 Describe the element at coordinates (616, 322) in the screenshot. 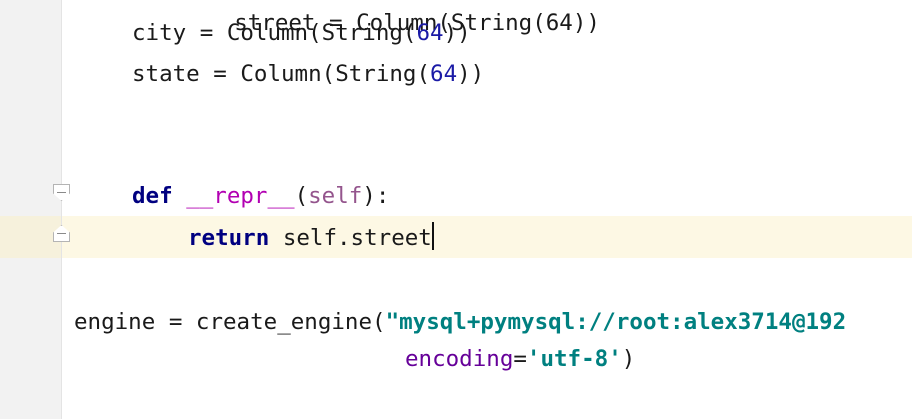

I see `code-string: "mysql+pymysql://root:alex3714@192` at that location.